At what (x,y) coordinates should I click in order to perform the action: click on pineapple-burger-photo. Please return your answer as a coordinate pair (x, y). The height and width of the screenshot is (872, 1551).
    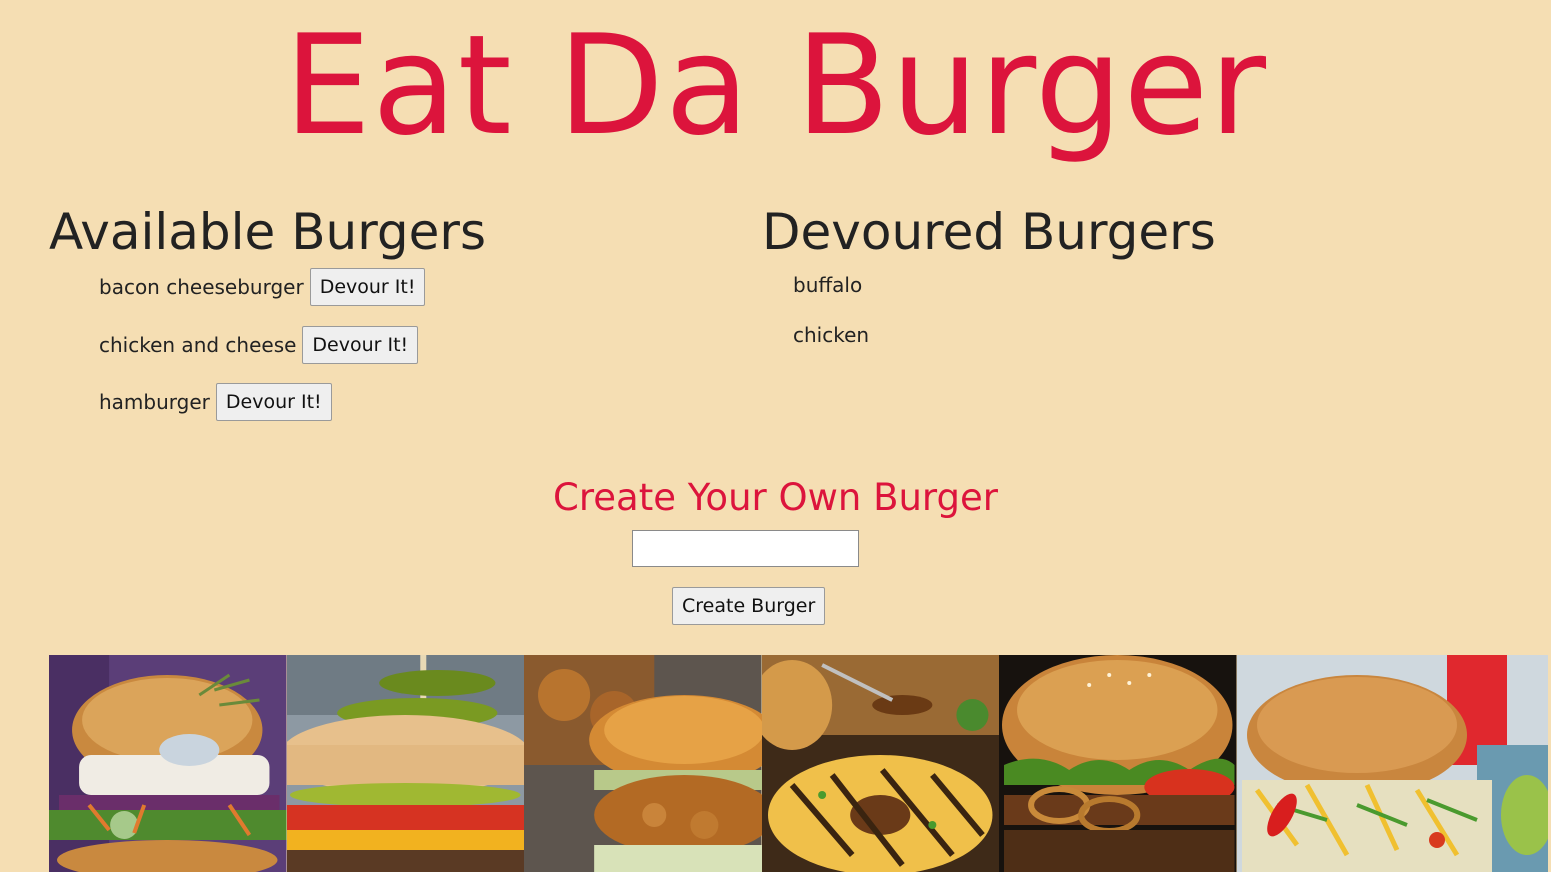
    Looking at the image, I should click on (880, 763).